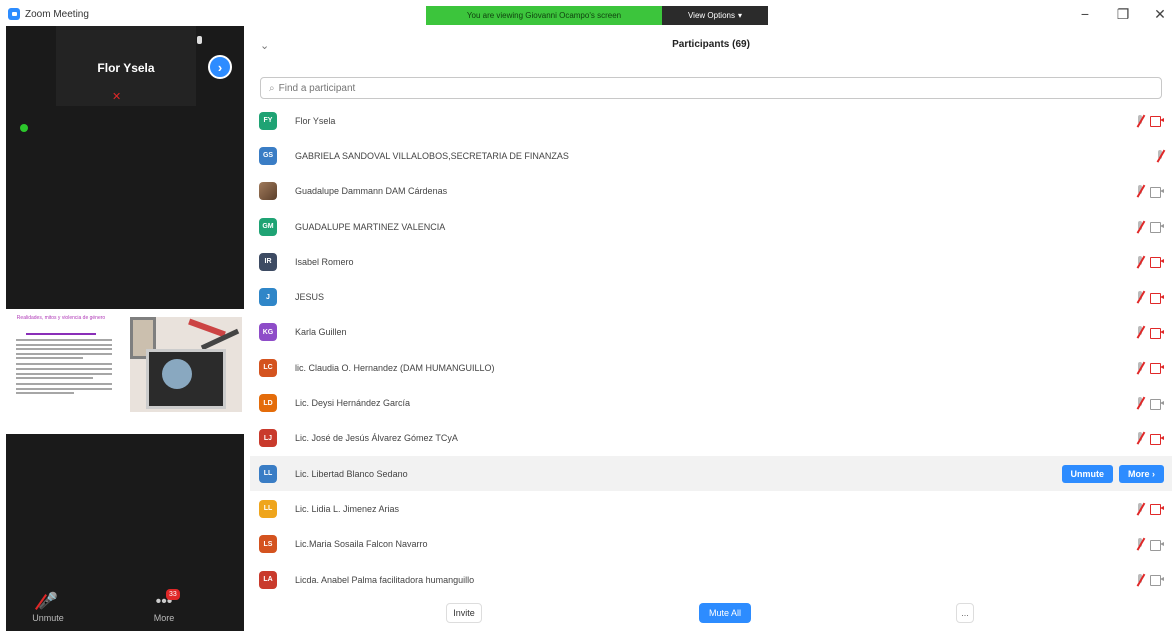 The image size is (1172, 631). Describe the element at coordinates (268, 544) in the screenshot. I see `participant-avatar: LS` at that location.